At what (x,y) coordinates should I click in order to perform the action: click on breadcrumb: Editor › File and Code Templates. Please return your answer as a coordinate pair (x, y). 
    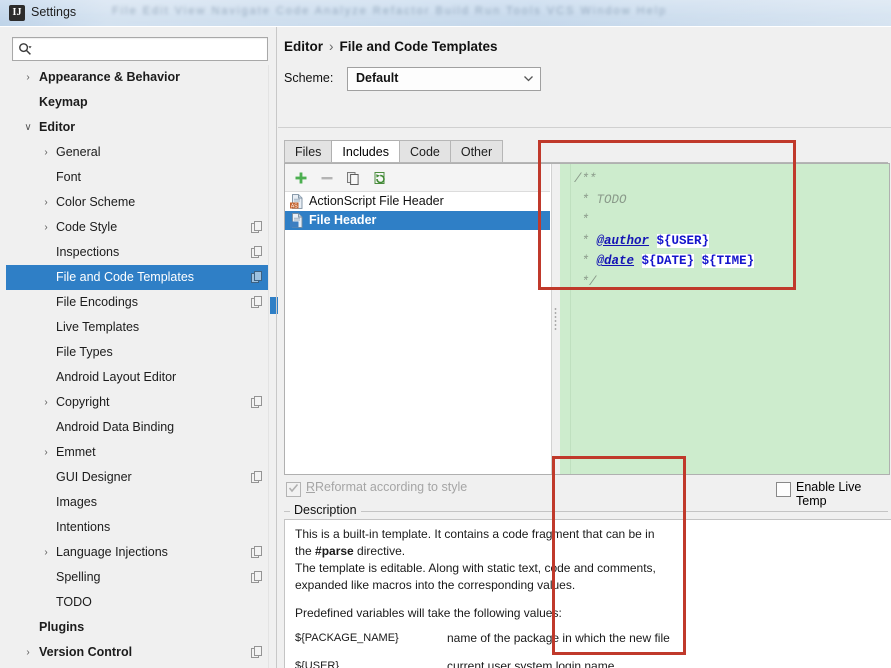
    Looking at the image, I should click on (391, 46).